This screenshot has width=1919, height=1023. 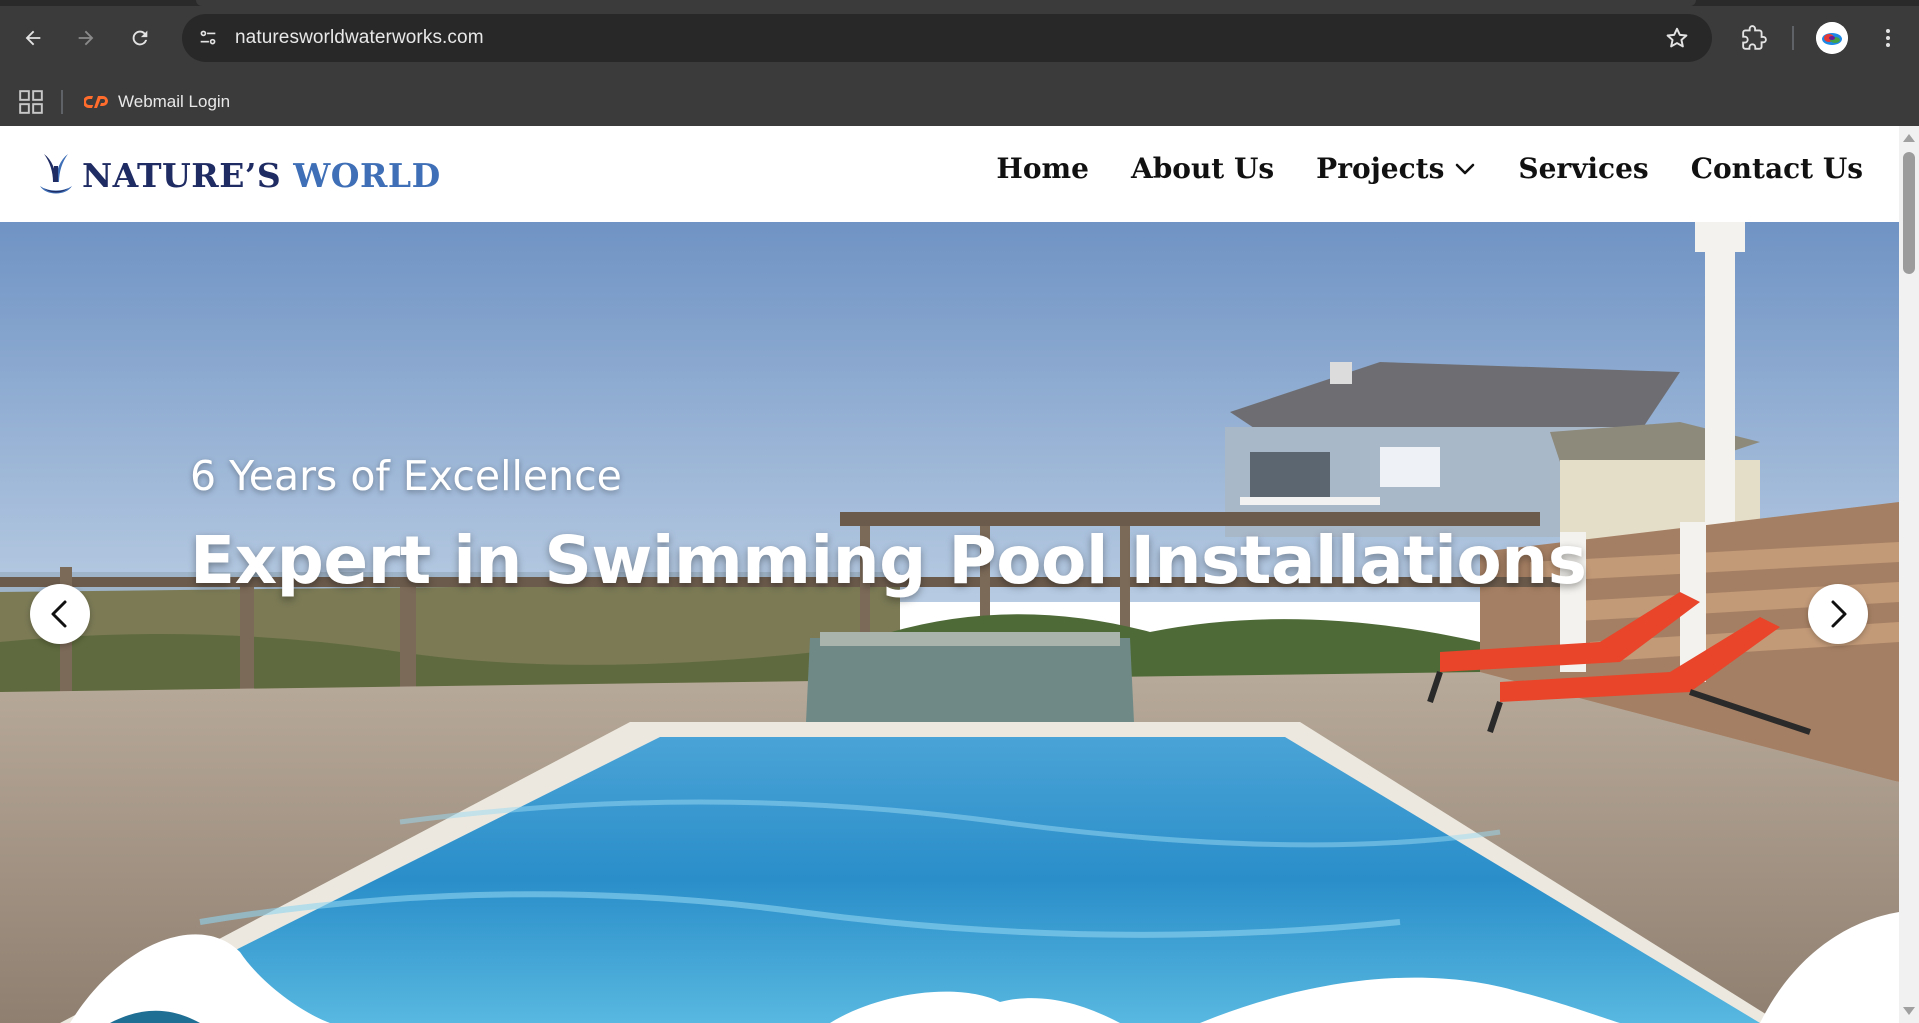 What do you see at coordinates (56, 174) in the screenshot?
I see `fountain-logo-icon` at bounding box center [56, 174].